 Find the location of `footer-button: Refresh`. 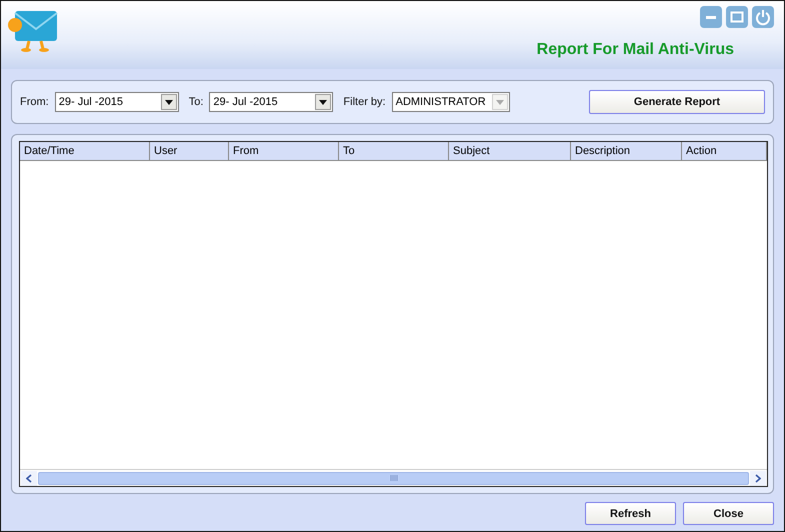

footer-button: Refresh is located at coordinates (630, 513).